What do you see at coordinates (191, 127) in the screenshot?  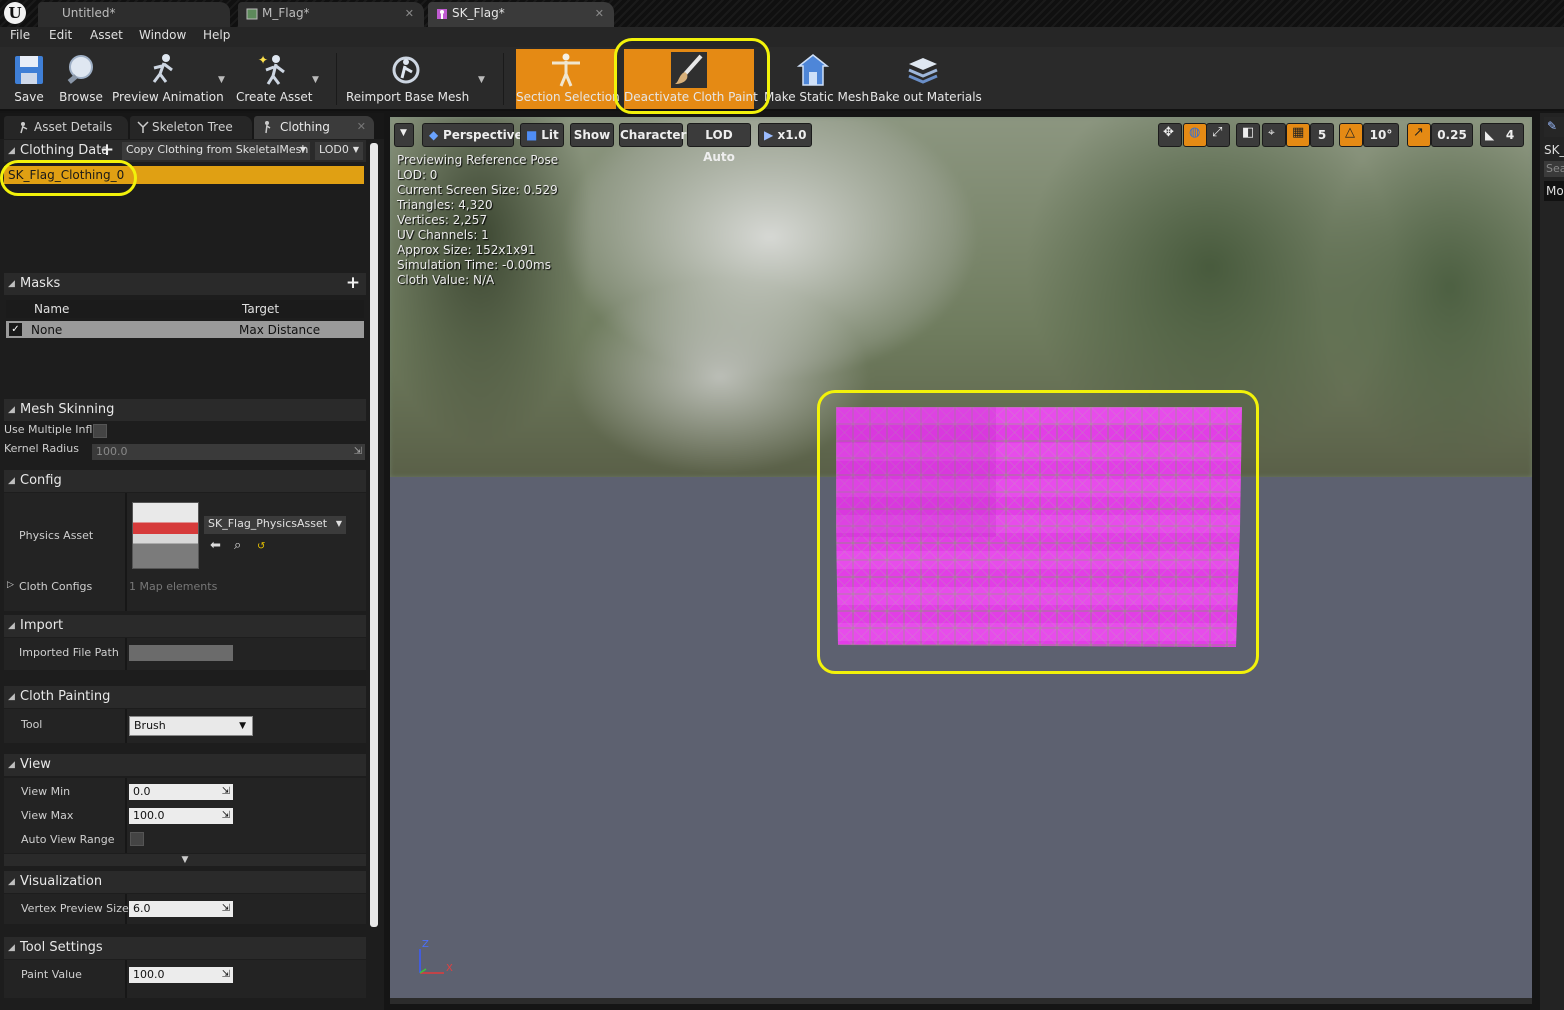 I see `tab-skeleton-tree: Skeleton Tree` at bounding box center [191, 127].